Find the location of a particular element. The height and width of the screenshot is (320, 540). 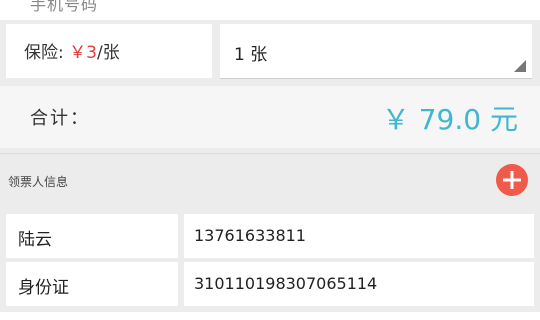

section-title: 领票人信息 is located at coordinates (38, 182).